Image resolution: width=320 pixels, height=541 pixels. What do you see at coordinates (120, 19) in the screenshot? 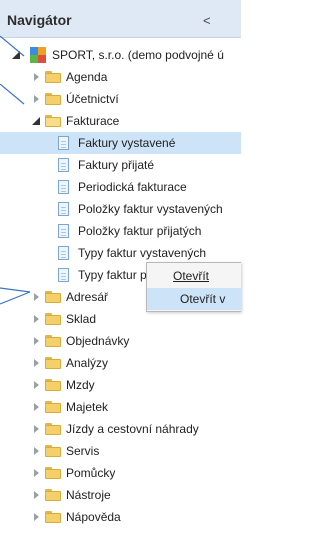
I see `navigator-header: Navigátor <` at bounding box center [120, 19].